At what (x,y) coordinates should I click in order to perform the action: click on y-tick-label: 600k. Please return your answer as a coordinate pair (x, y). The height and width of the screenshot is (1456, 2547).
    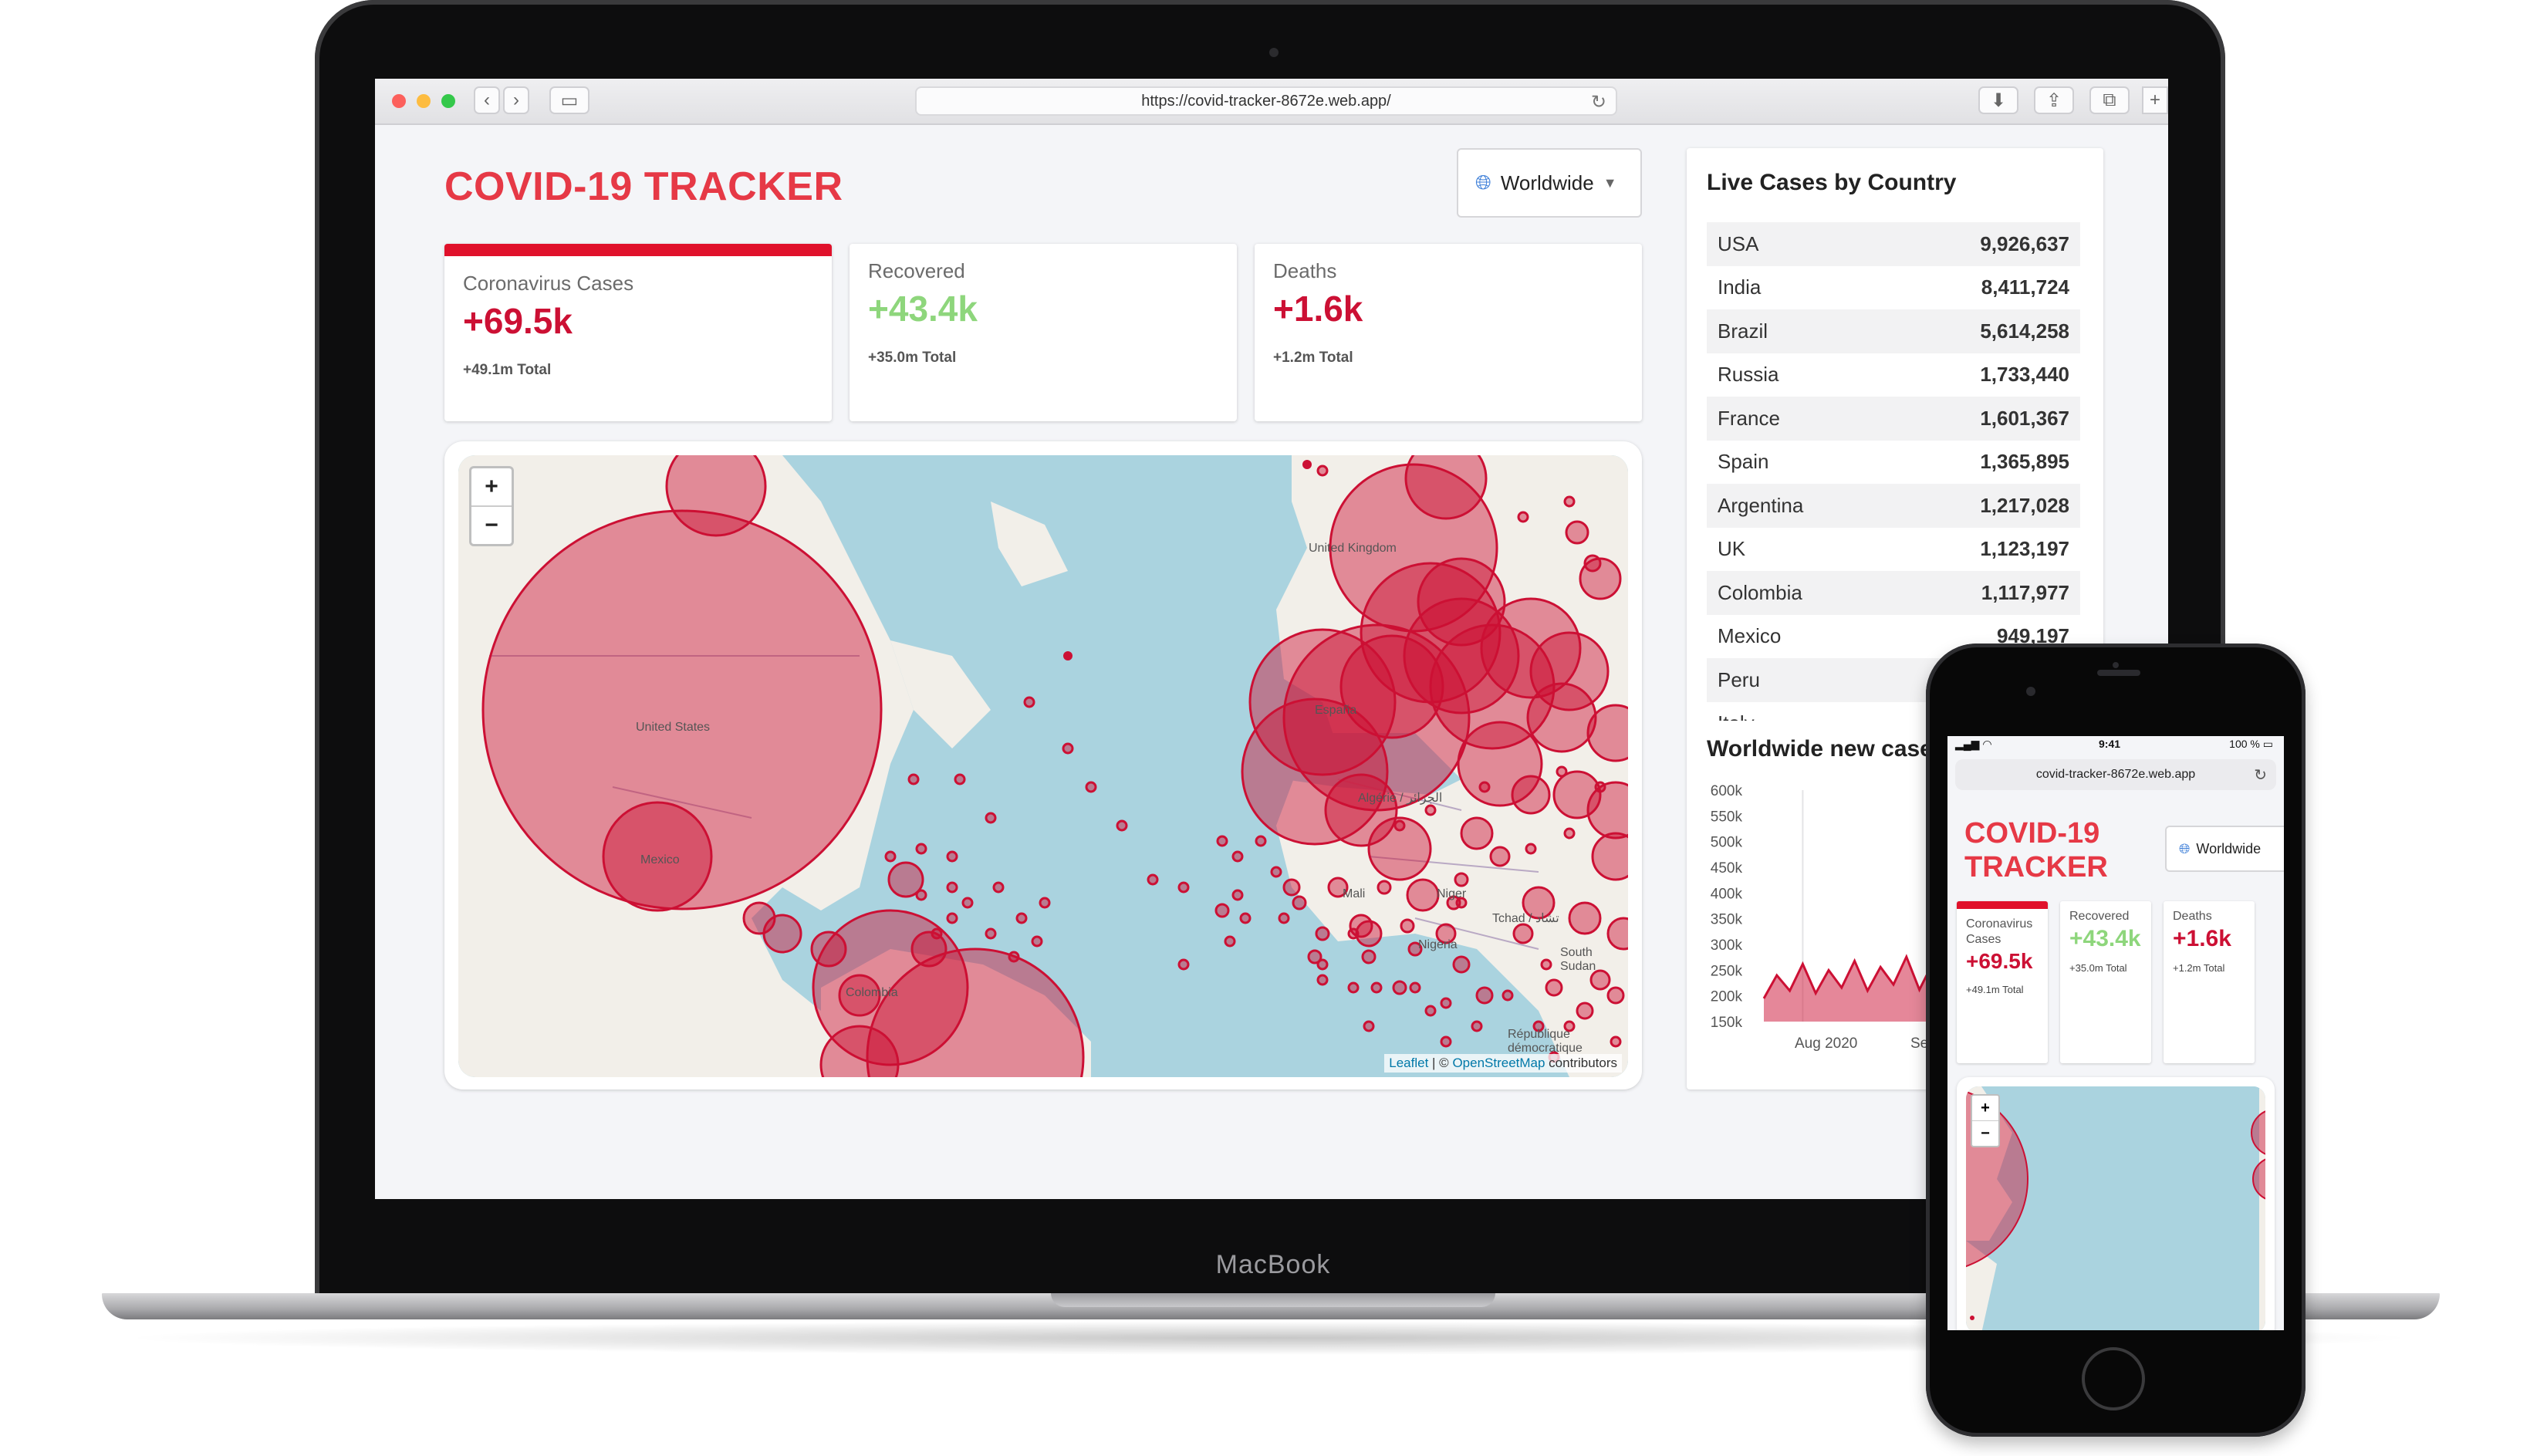
    Looking at the image, I should click on (1727, 791).